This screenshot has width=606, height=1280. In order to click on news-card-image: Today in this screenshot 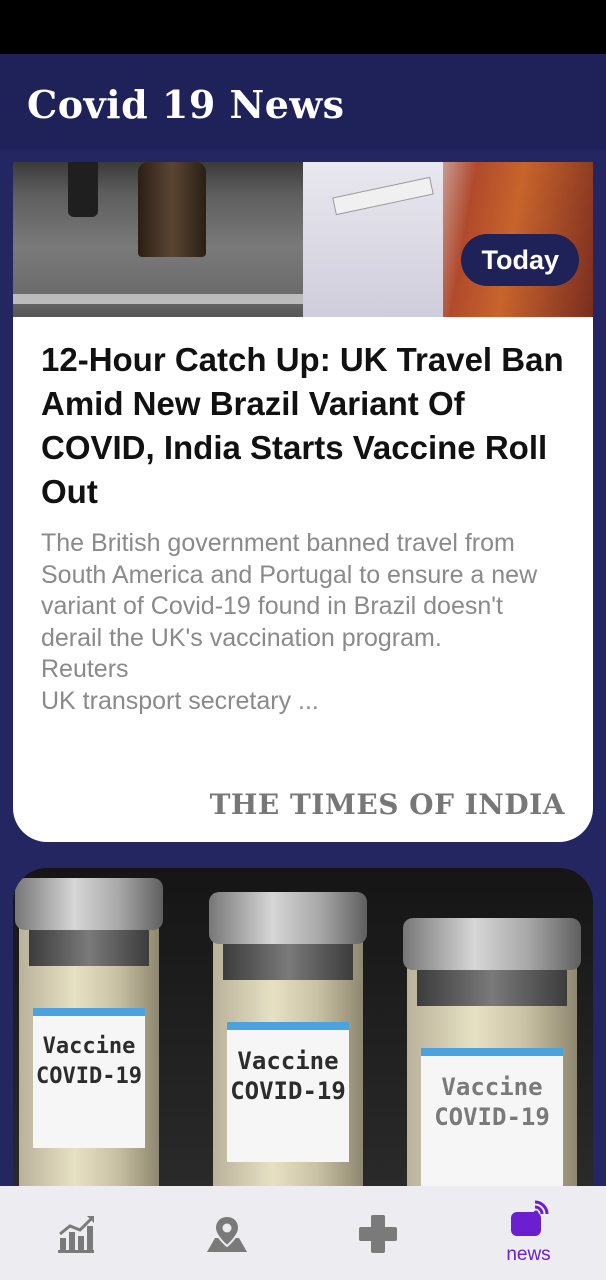, I will do `click(303, 239)`.